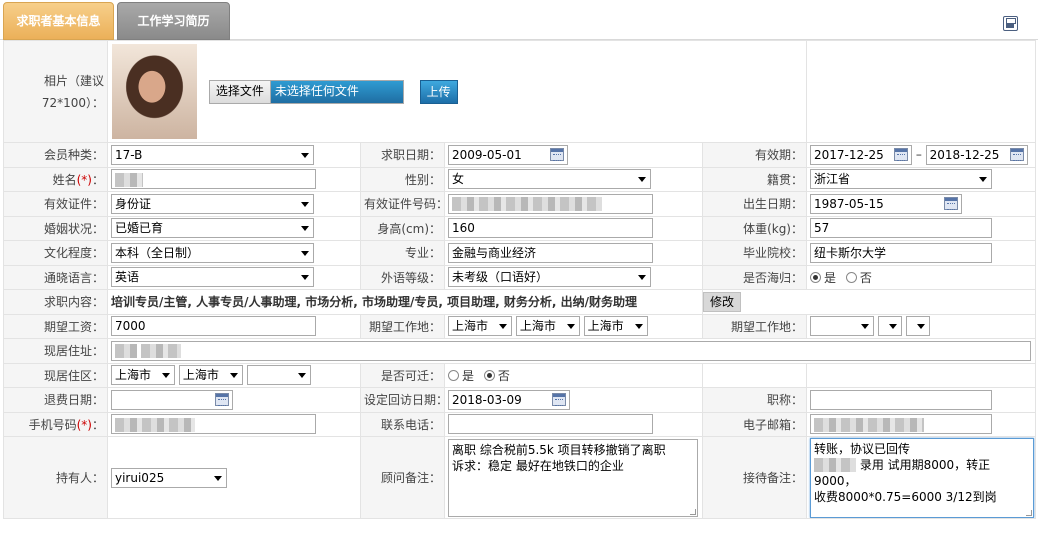 This screenshot has height=545, width=1038. I want to click on school-label: 毕业院校：, so click(754, 253).